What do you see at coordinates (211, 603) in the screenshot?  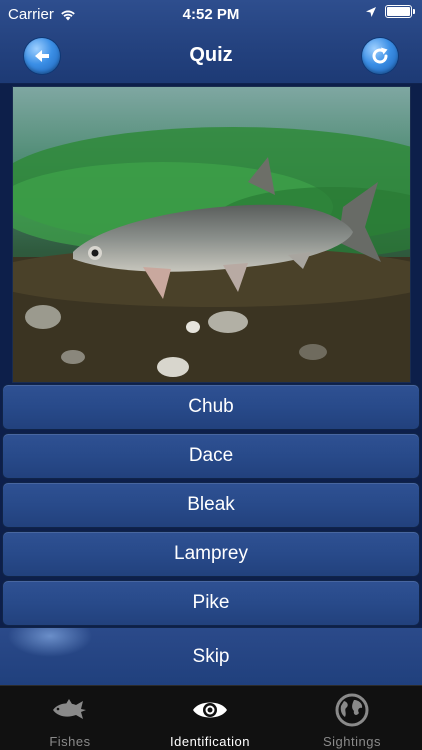 I see `answer-button-5: Pike` at bounding box center [211, 603].